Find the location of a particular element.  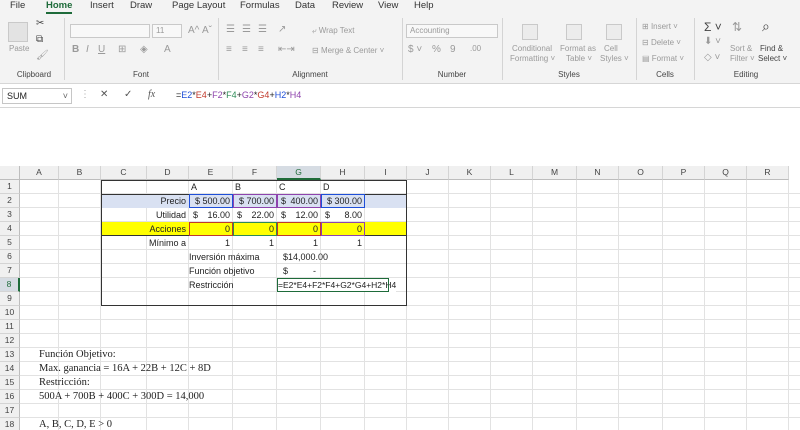

font-color-icon: A is located at coordinates (167, 49).